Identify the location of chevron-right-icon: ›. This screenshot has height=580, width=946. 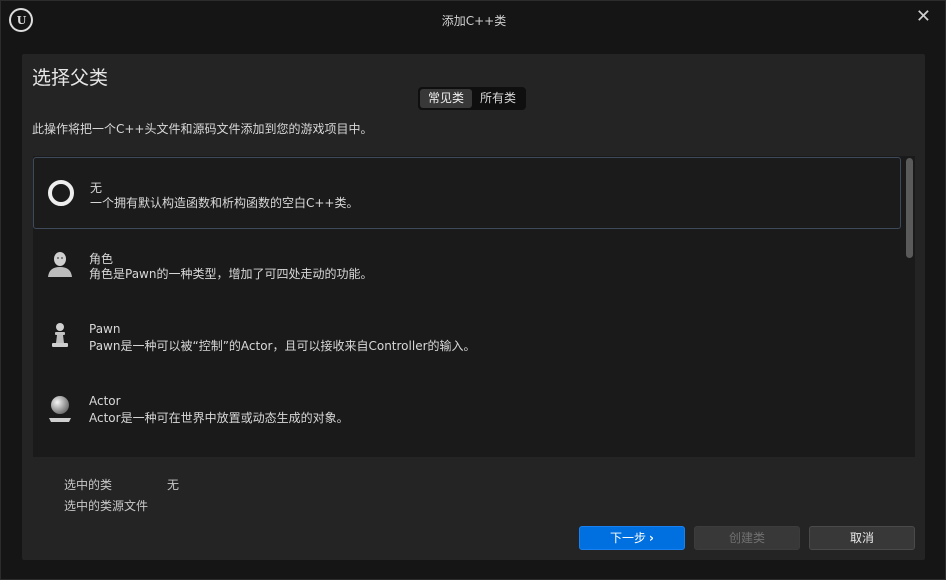
(651, 538).